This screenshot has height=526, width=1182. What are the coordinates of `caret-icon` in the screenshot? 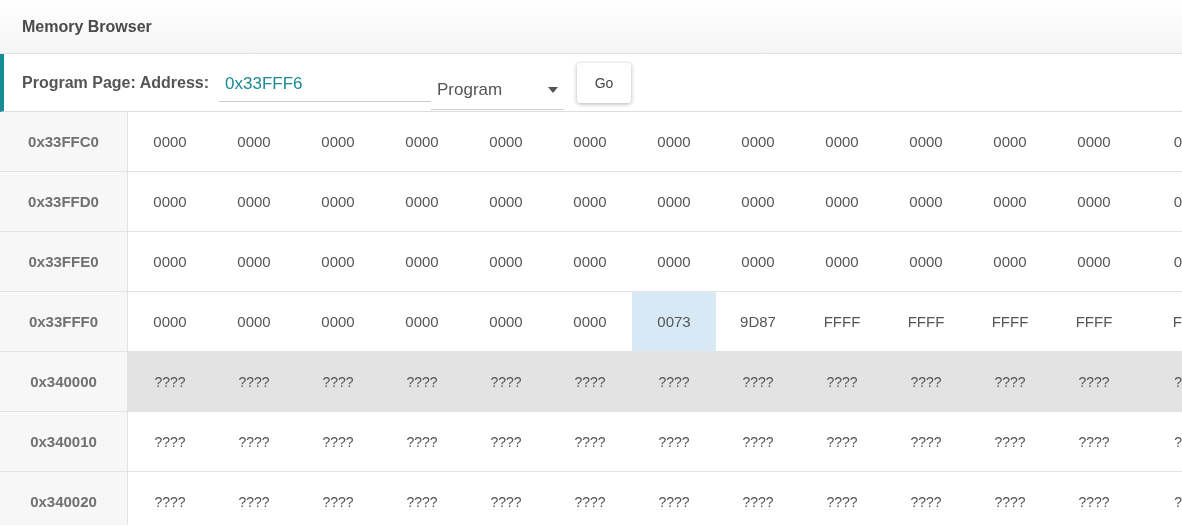 It's located at (553, 90).